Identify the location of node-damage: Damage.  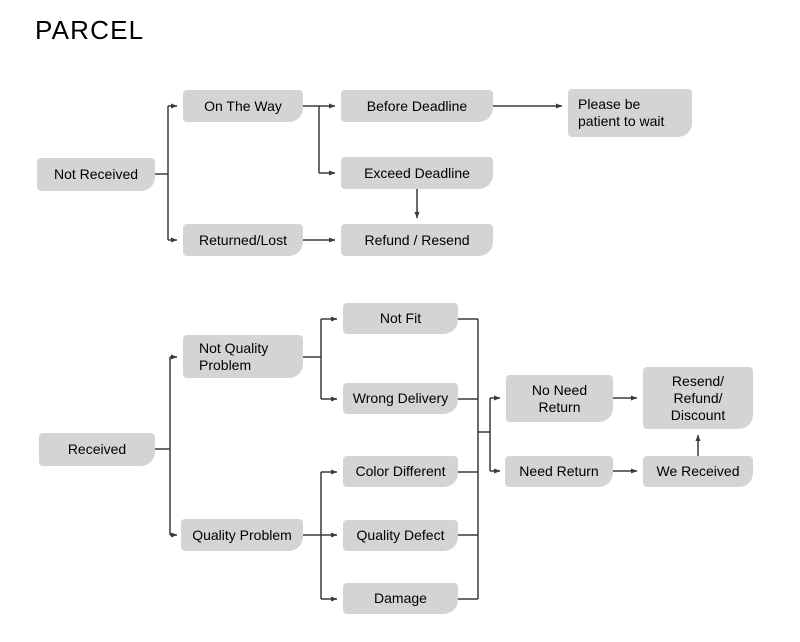
(400, 598).